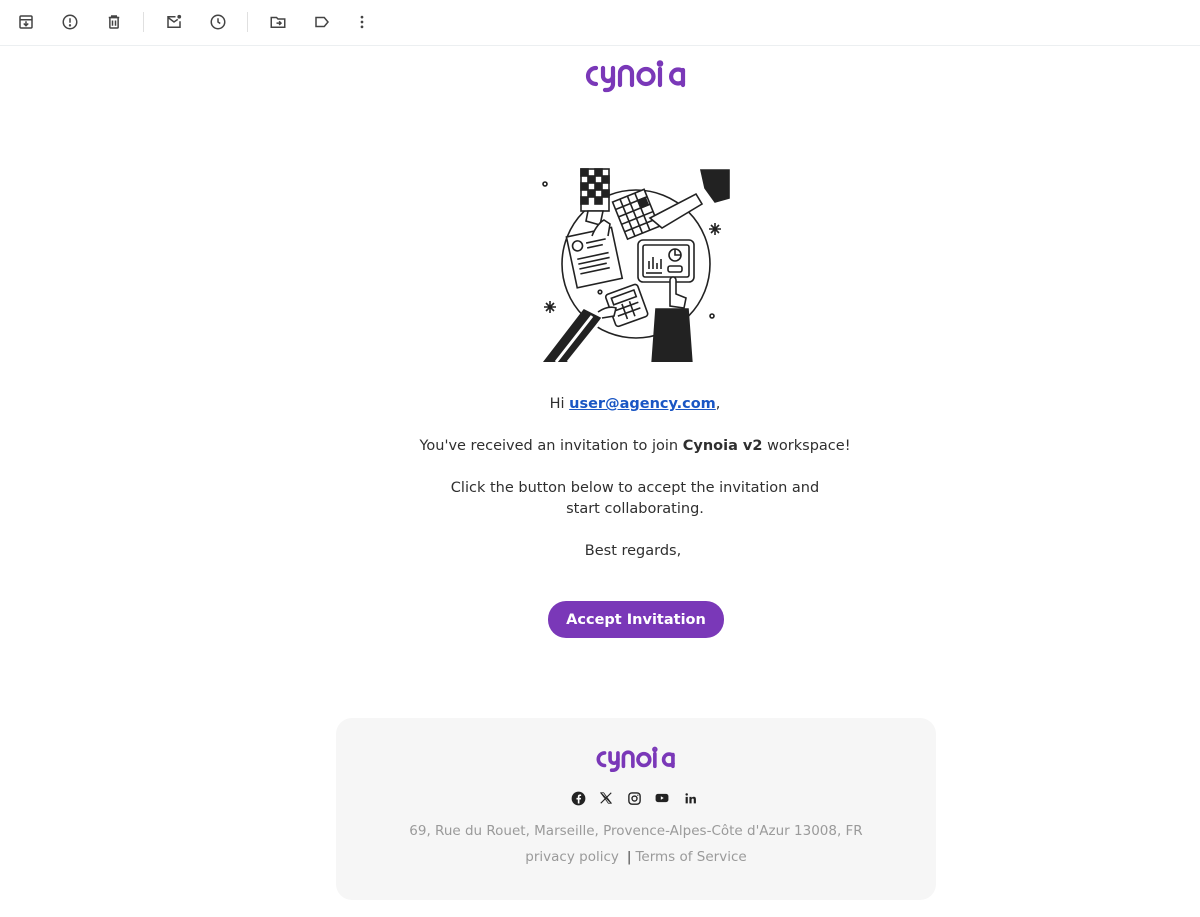 The width and height of the screenshot is (1200, 917). What do you see at coordinates (642, 404) in the screenshot?
I see `recipient-email-link: user@agency.com` at bounding box center [642, 404].